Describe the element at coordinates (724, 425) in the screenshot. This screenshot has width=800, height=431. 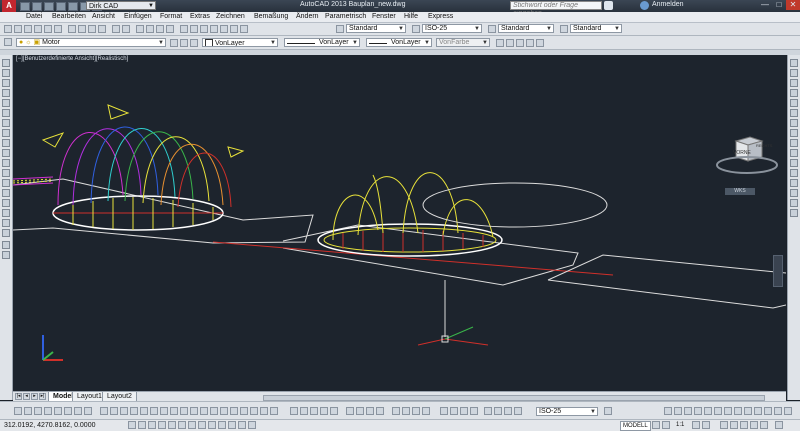
I see `workspace-switching-icon` at that location.